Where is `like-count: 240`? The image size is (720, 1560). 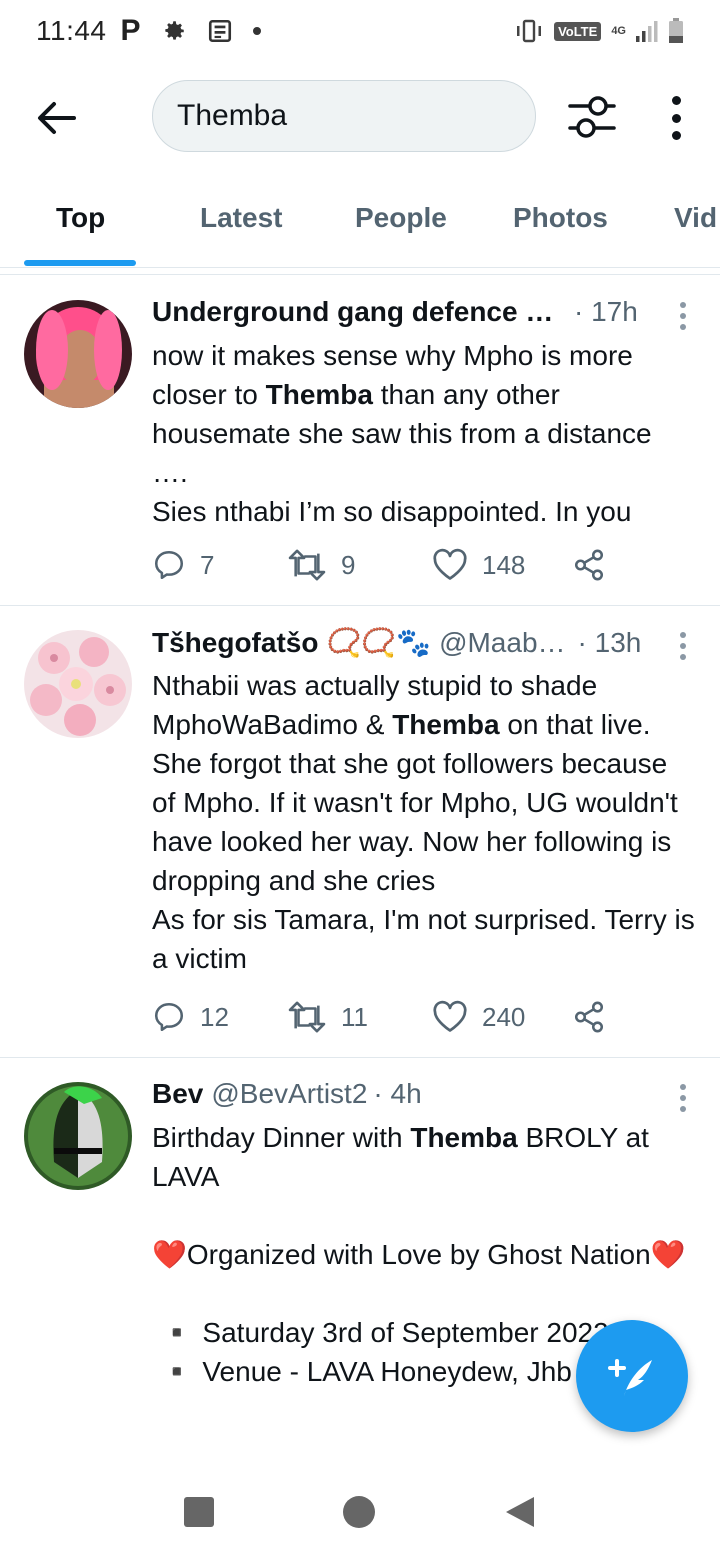
like-count: 240 is located at coordinates (504, 1016).